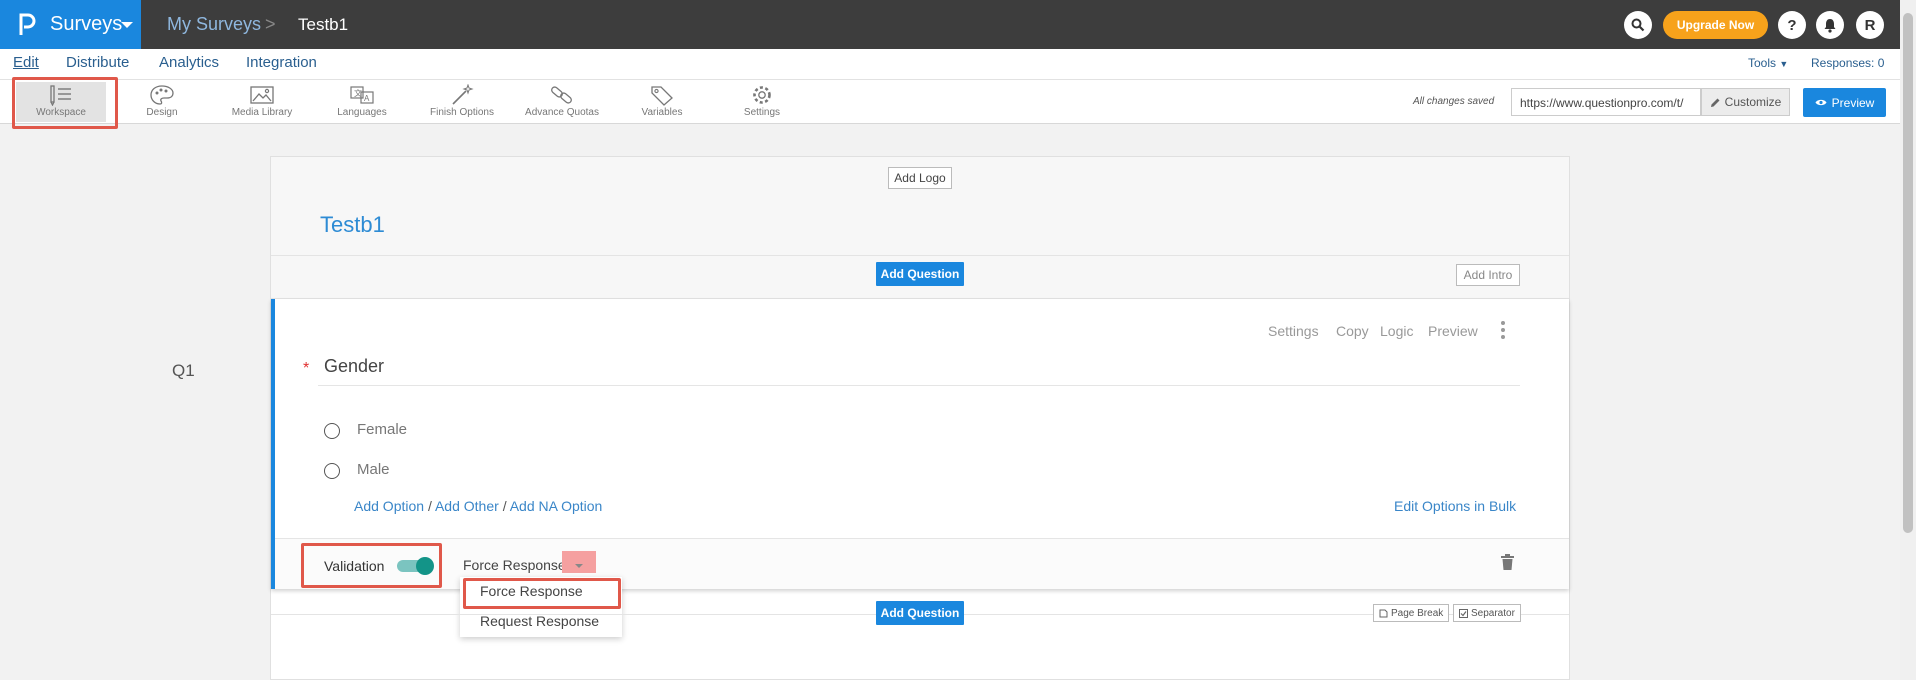 This screenshot has height=680, width=1916. I want to click on tool-label: Languages, so click(362, 112).